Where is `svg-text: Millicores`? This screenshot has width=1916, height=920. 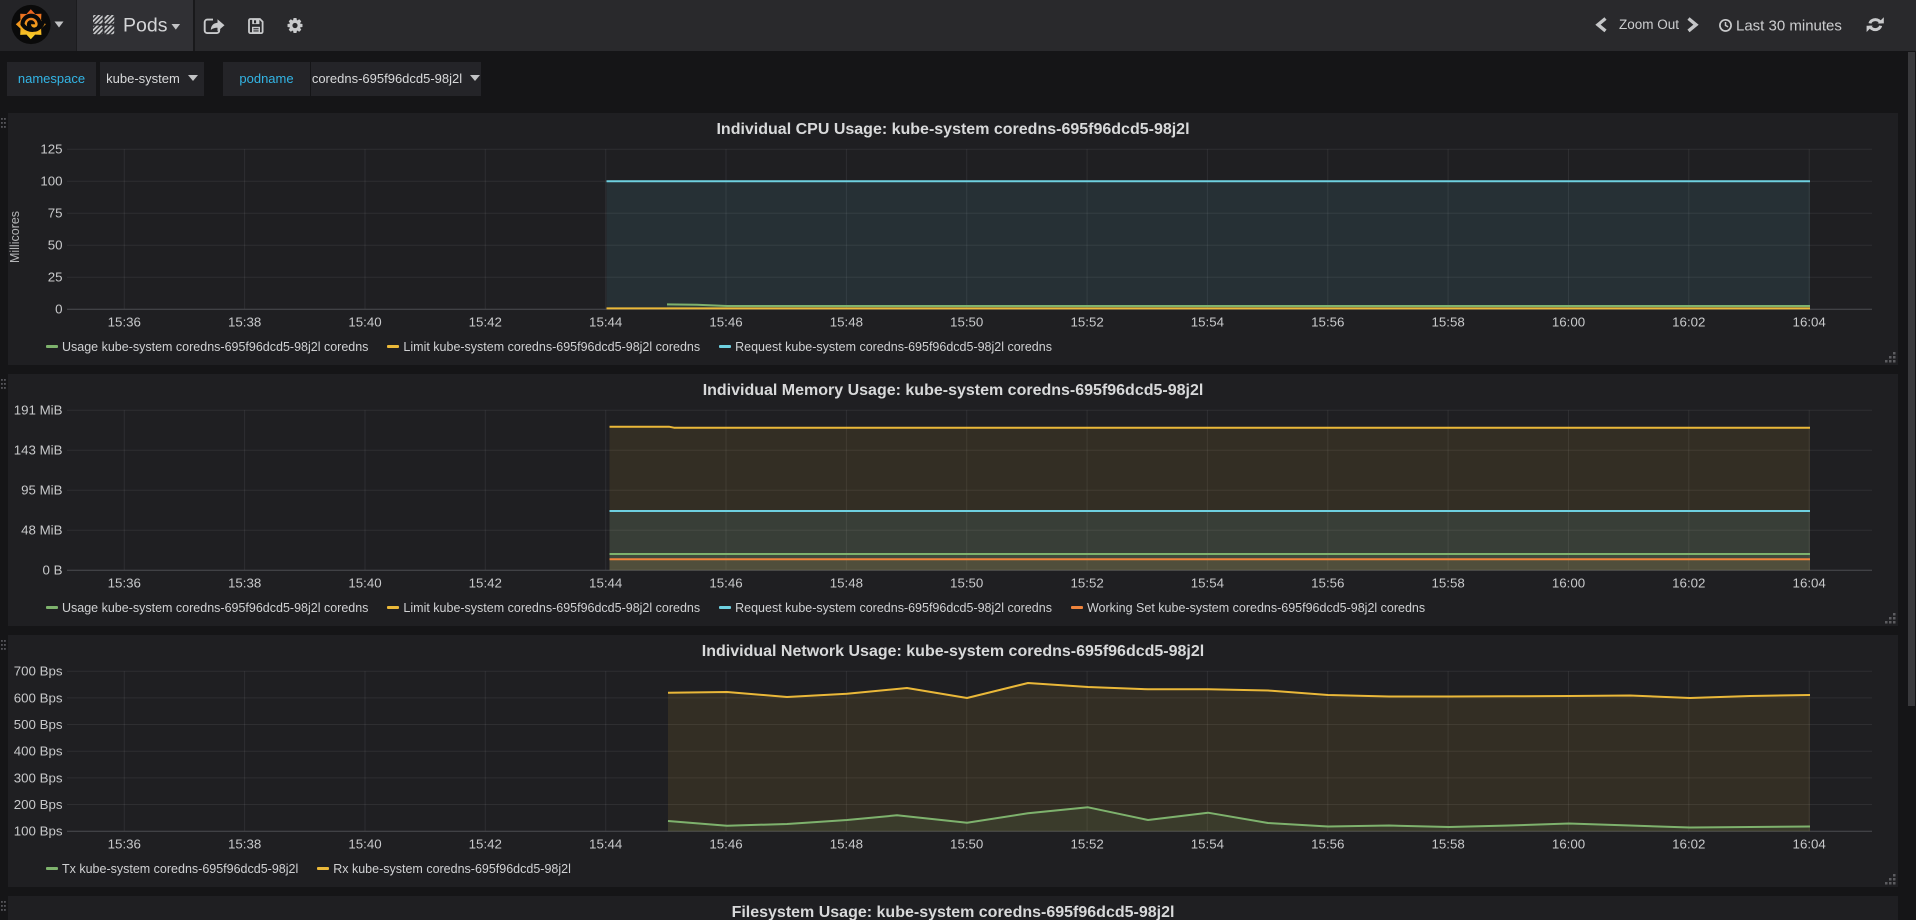
svg-text: Millicores is located at coordinates (15, 237).